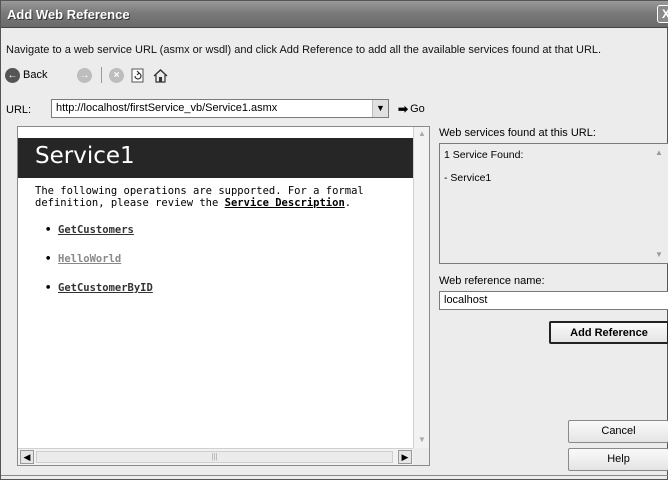 The image size is (668, 480). I want to click on help-button: Help, so click(618, 459).